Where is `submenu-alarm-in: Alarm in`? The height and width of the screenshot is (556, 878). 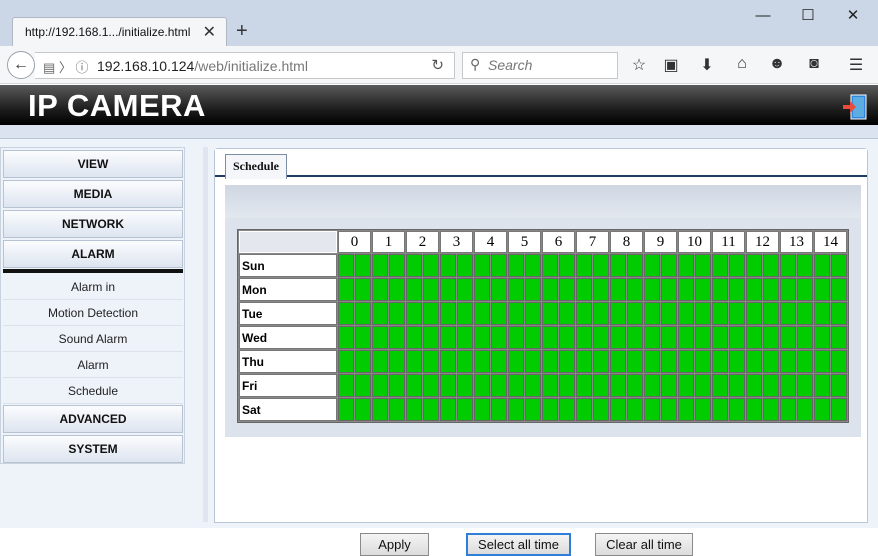 submenu-alarm-in: Alarm in is located at coordinates (93, 287).